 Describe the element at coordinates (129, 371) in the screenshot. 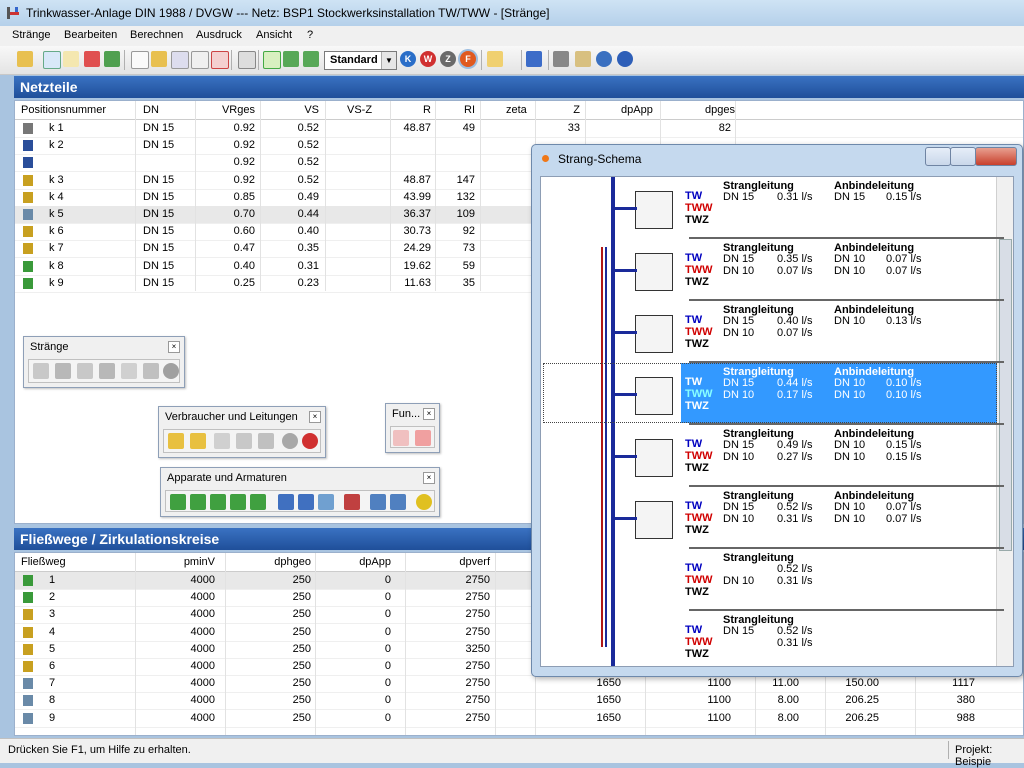

I see `strang-tool-5-icon` at that location.